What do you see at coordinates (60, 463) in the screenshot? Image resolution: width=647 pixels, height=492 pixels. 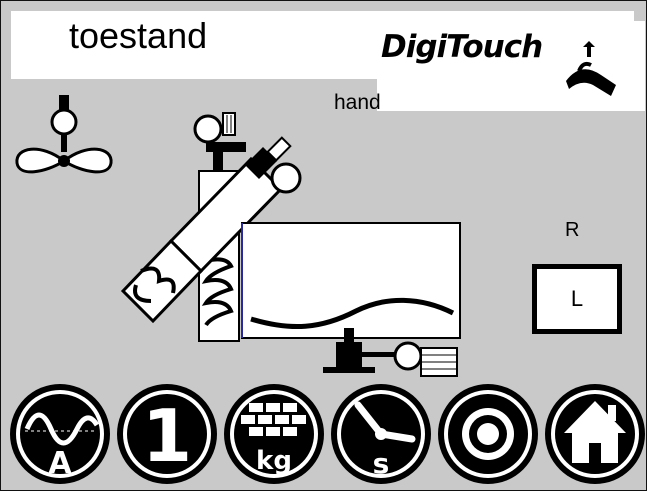 I see `current-letter: A` at bounding box center [60, 463].